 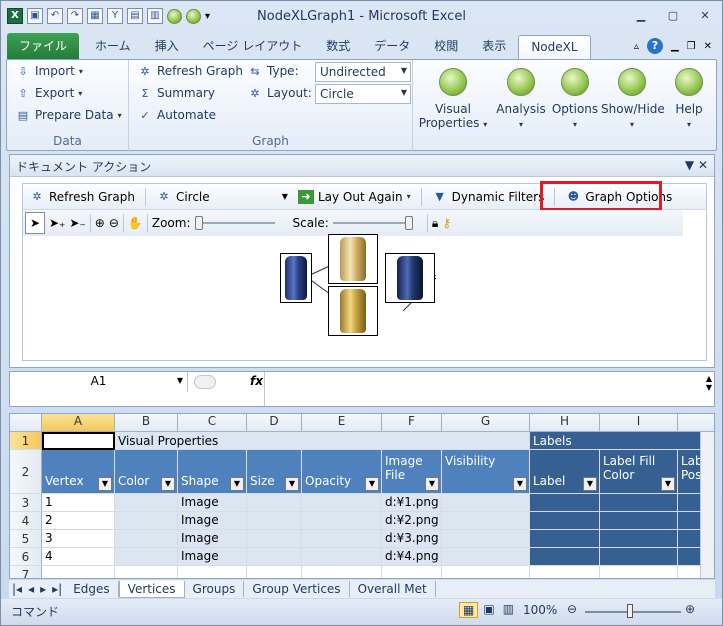 I want to click on add-select-pointer-icon: ➤₊, so click(x=57, y=223).